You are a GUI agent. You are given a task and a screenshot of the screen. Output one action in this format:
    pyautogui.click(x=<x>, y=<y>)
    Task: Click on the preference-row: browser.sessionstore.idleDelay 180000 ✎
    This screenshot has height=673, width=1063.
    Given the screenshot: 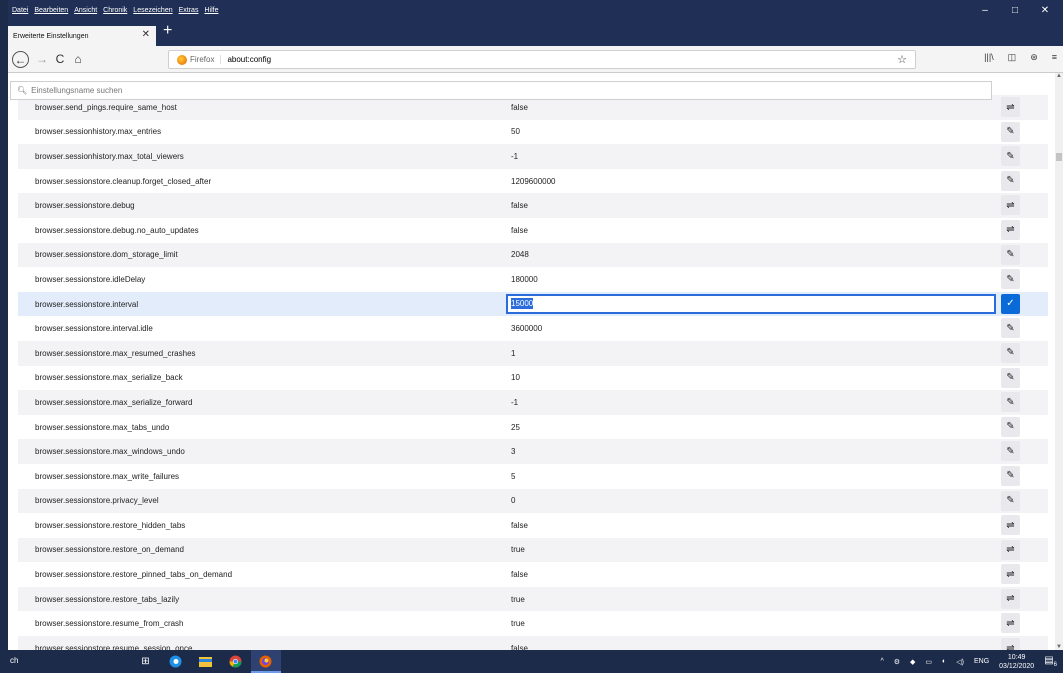 What is the action you would take?
    pyautogui.click(x=533, y=279)
    